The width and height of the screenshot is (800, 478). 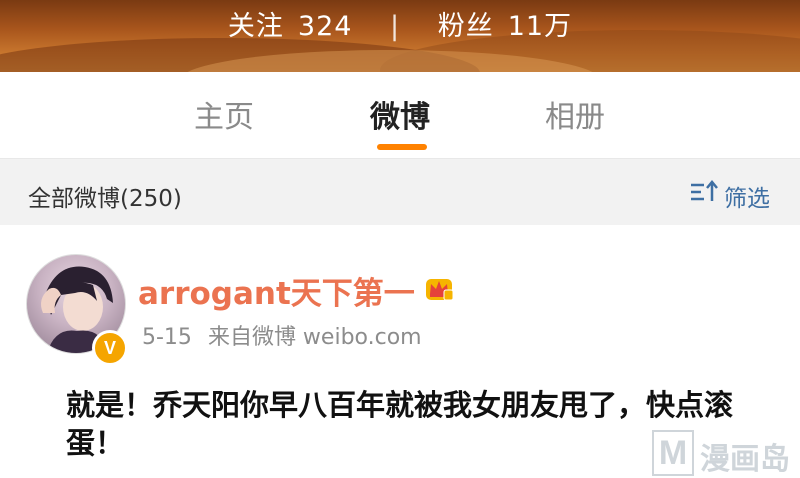 What do you see at coordinates (439, 287) in the screenshot?
I see `crown-icon` at bounding box center [439, 287].